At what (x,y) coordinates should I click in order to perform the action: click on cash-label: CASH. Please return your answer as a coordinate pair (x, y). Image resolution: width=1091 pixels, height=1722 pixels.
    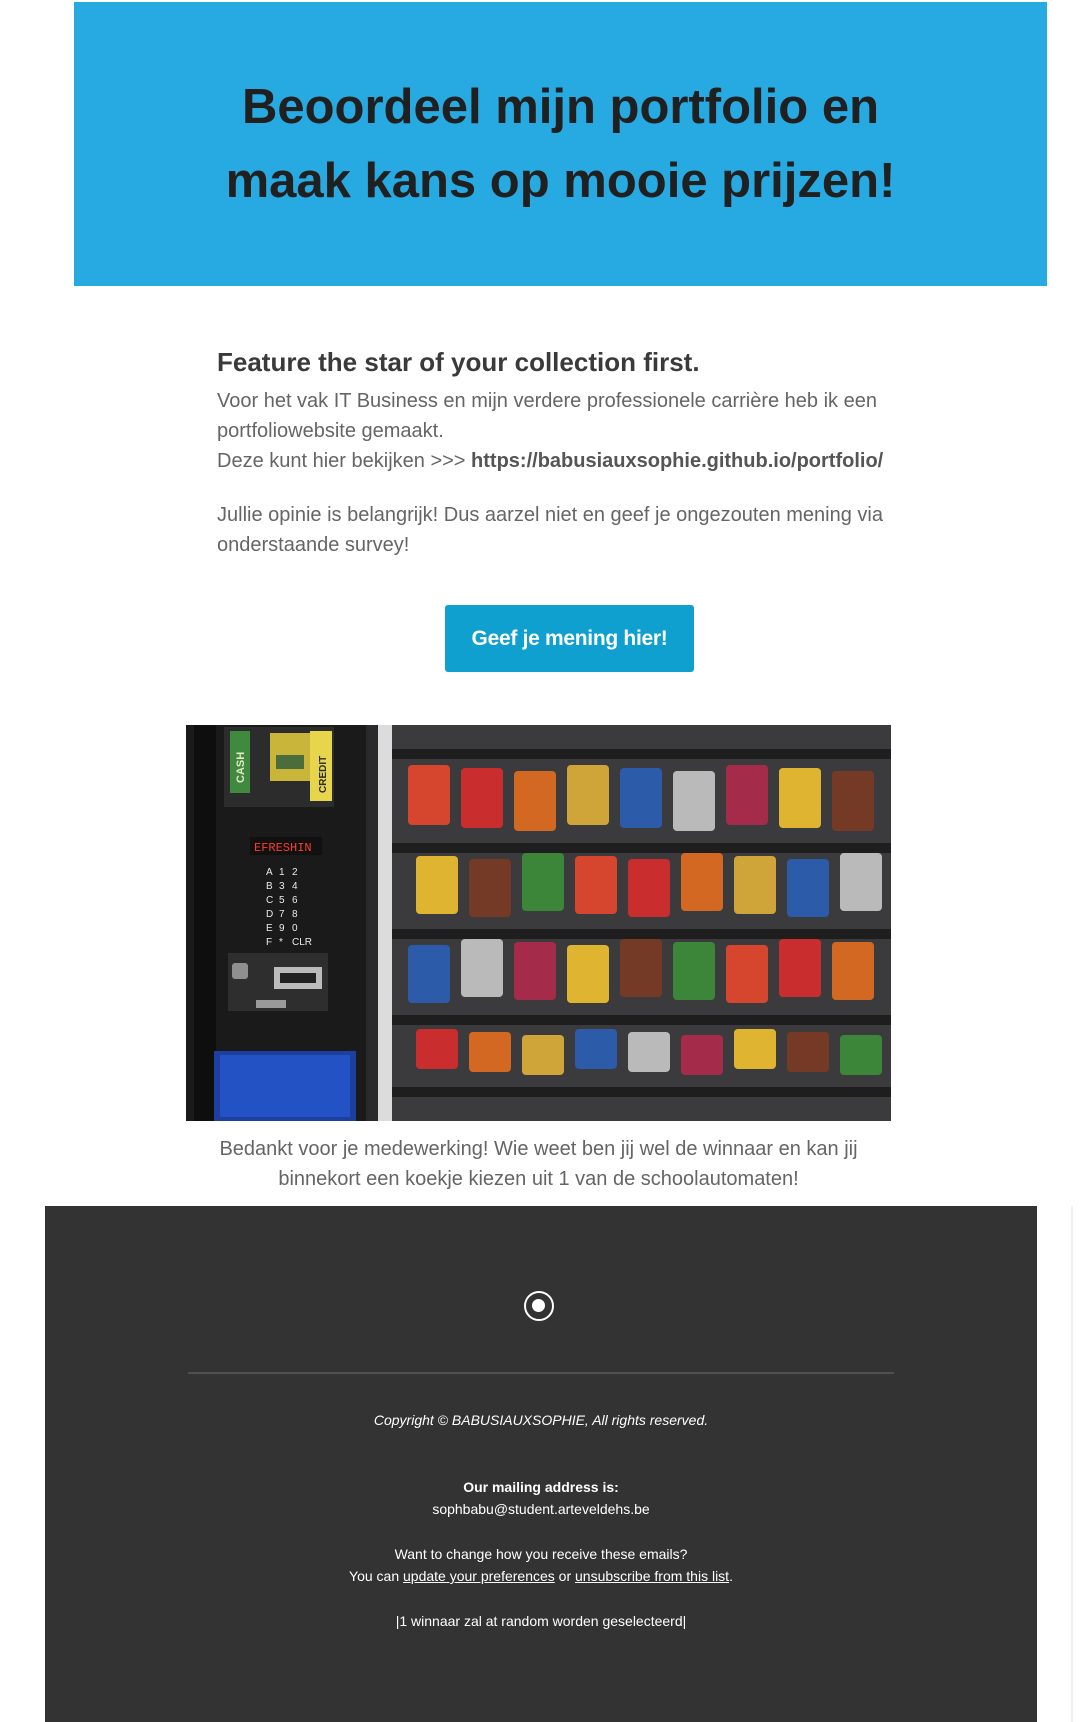
    Looking at the image, I should click on (241, 767).